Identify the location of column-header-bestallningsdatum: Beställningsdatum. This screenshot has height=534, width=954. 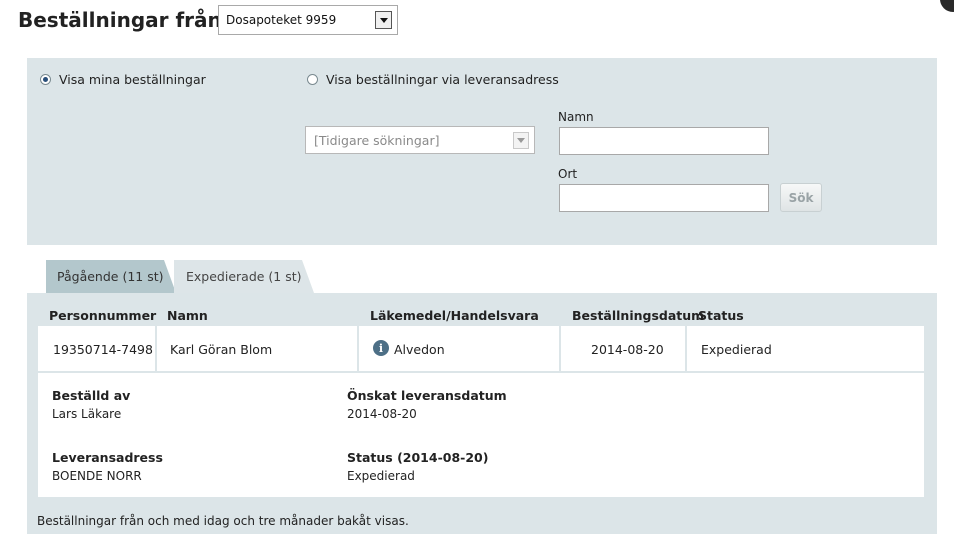
(638, 315).